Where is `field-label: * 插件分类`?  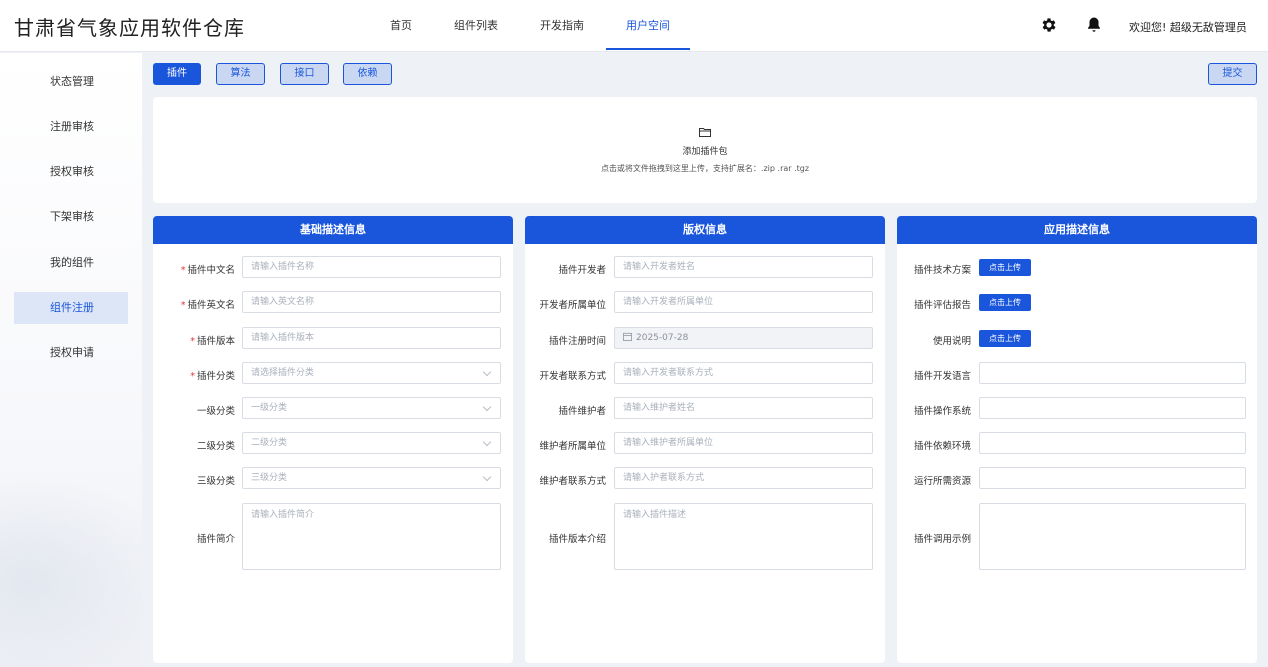
field-label: * 插件分类 is located at coordinates (212, 376).